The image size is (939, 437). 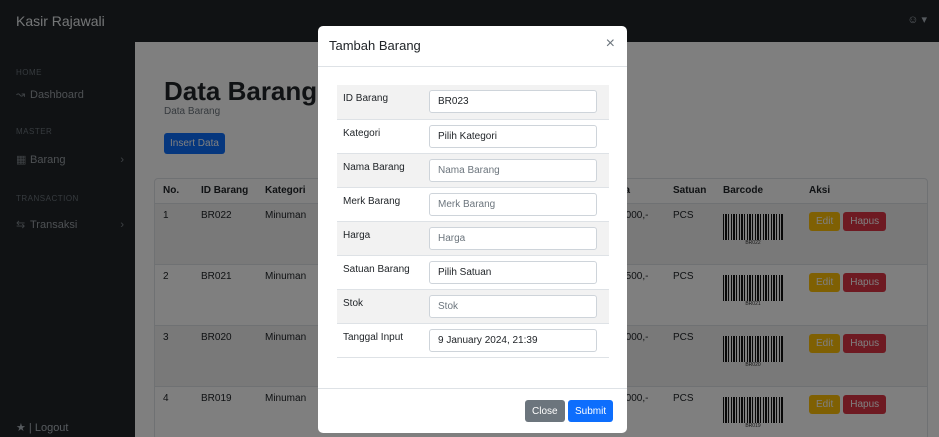 What do you see at coordinates (383, 102) in the screenshot?
I see `label-id-barang: ID Barang` at bounding box center [383, 102].